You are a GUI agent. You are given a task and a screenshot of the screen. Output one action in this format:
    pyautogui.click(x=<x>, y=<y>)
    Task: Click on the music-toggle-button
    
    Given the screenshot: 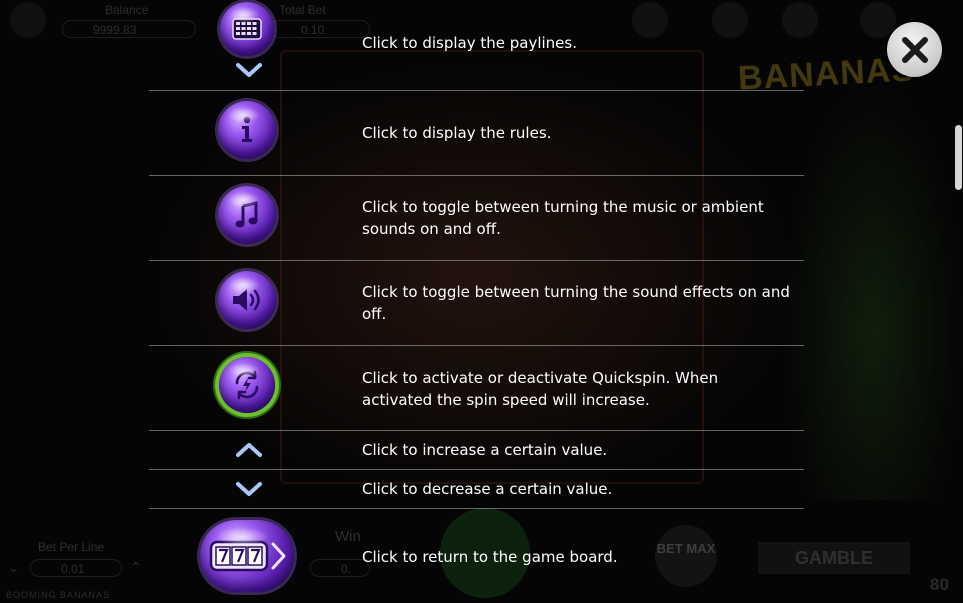 What is the action you would take?
    pyautogui.click(x=247, y=215)
    